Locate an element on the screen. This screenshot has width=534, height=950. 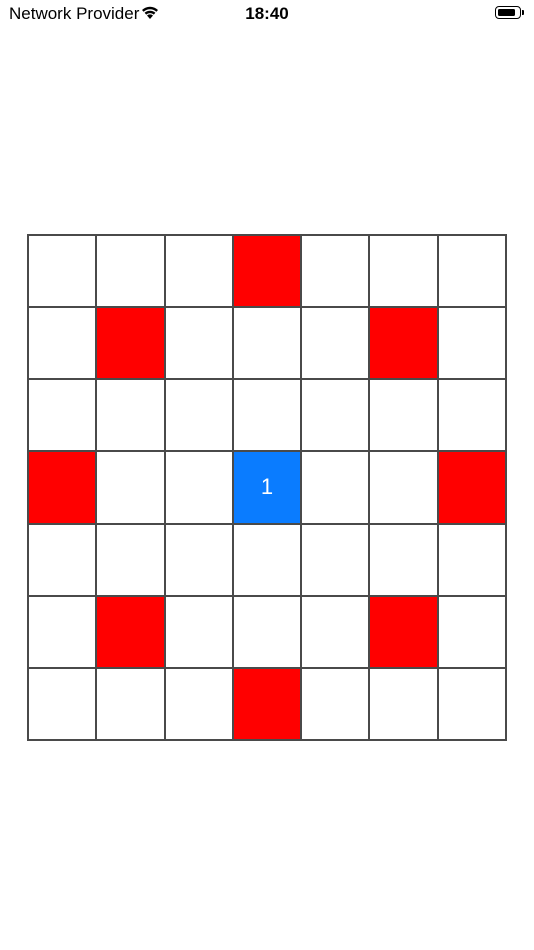
battery-icon is located at coordinates (508, 12).